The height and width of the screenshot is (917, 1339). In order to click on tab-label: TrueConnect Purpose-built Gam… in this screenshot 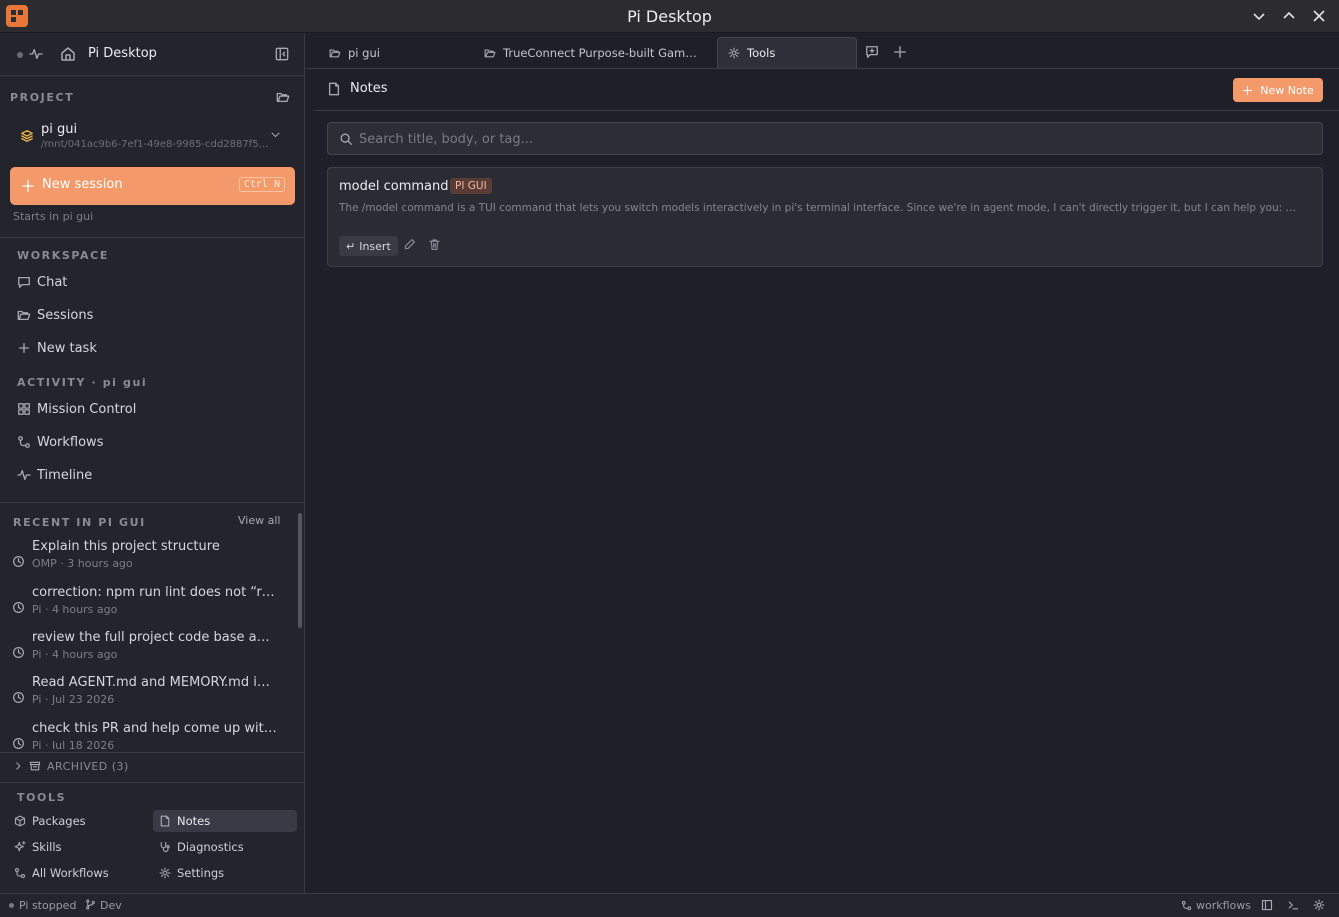, I will do `click(600, 52)`.